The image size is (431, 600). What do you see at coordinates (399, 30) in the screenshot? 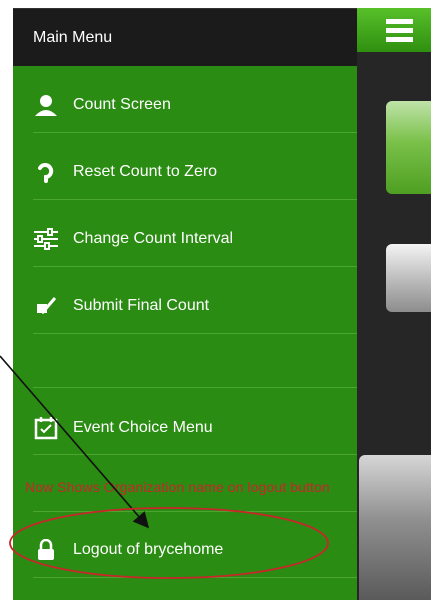
I see `hamburger-icon` at bounding box center [399, 30].